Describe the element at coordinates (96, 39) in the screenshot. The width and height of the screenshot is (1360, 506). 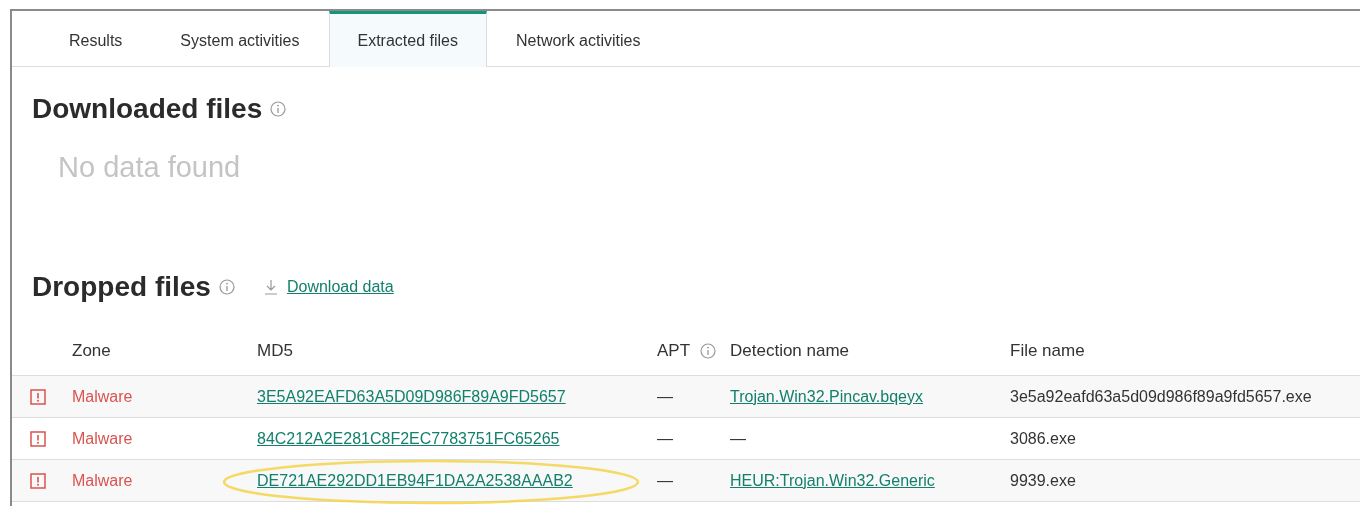
I see `tab: Results` at that location.